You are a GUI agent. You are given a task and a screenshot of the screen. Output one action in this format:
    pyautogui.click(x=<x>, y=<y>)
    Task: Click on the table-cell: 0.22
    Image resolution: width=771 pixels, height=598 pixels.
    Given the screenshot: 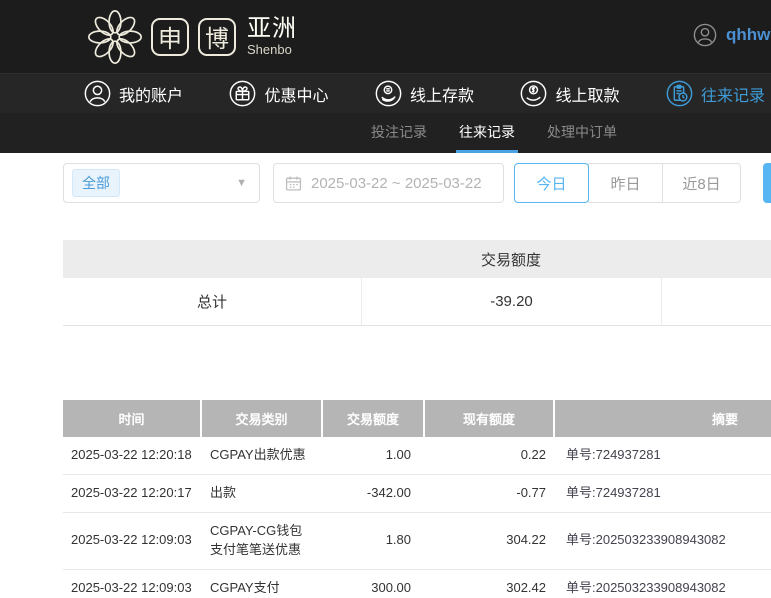 What is the action you would take?
    pyautogui.click(x=533, y=455)
    